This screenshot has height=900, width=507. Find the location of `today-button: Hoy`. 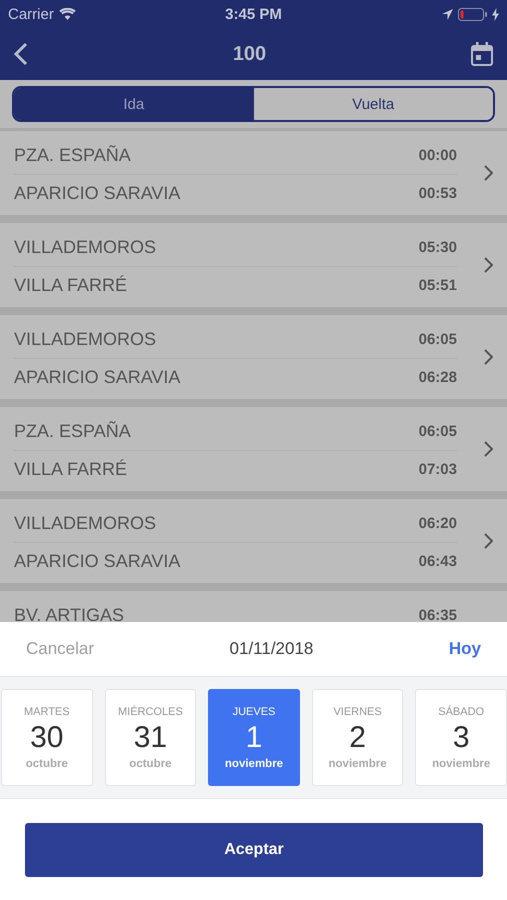

today-button: Hoy is located at coordinates (464, 649).